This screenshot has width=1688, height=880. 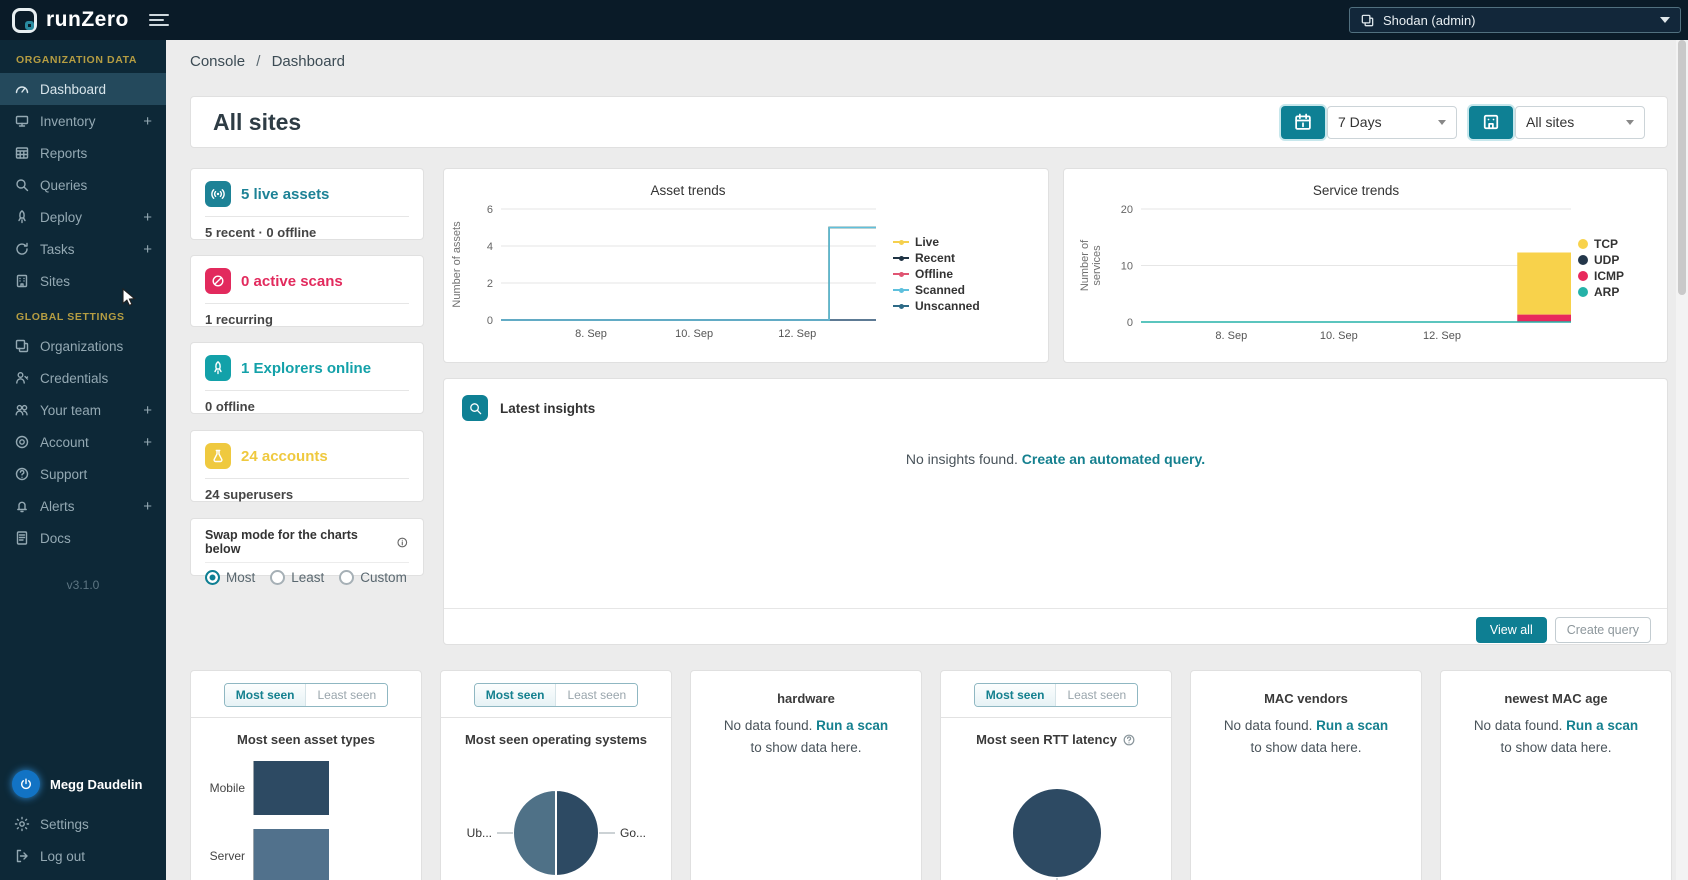 I want to click on runzero-logo-icon, so click(x=24, y=20).